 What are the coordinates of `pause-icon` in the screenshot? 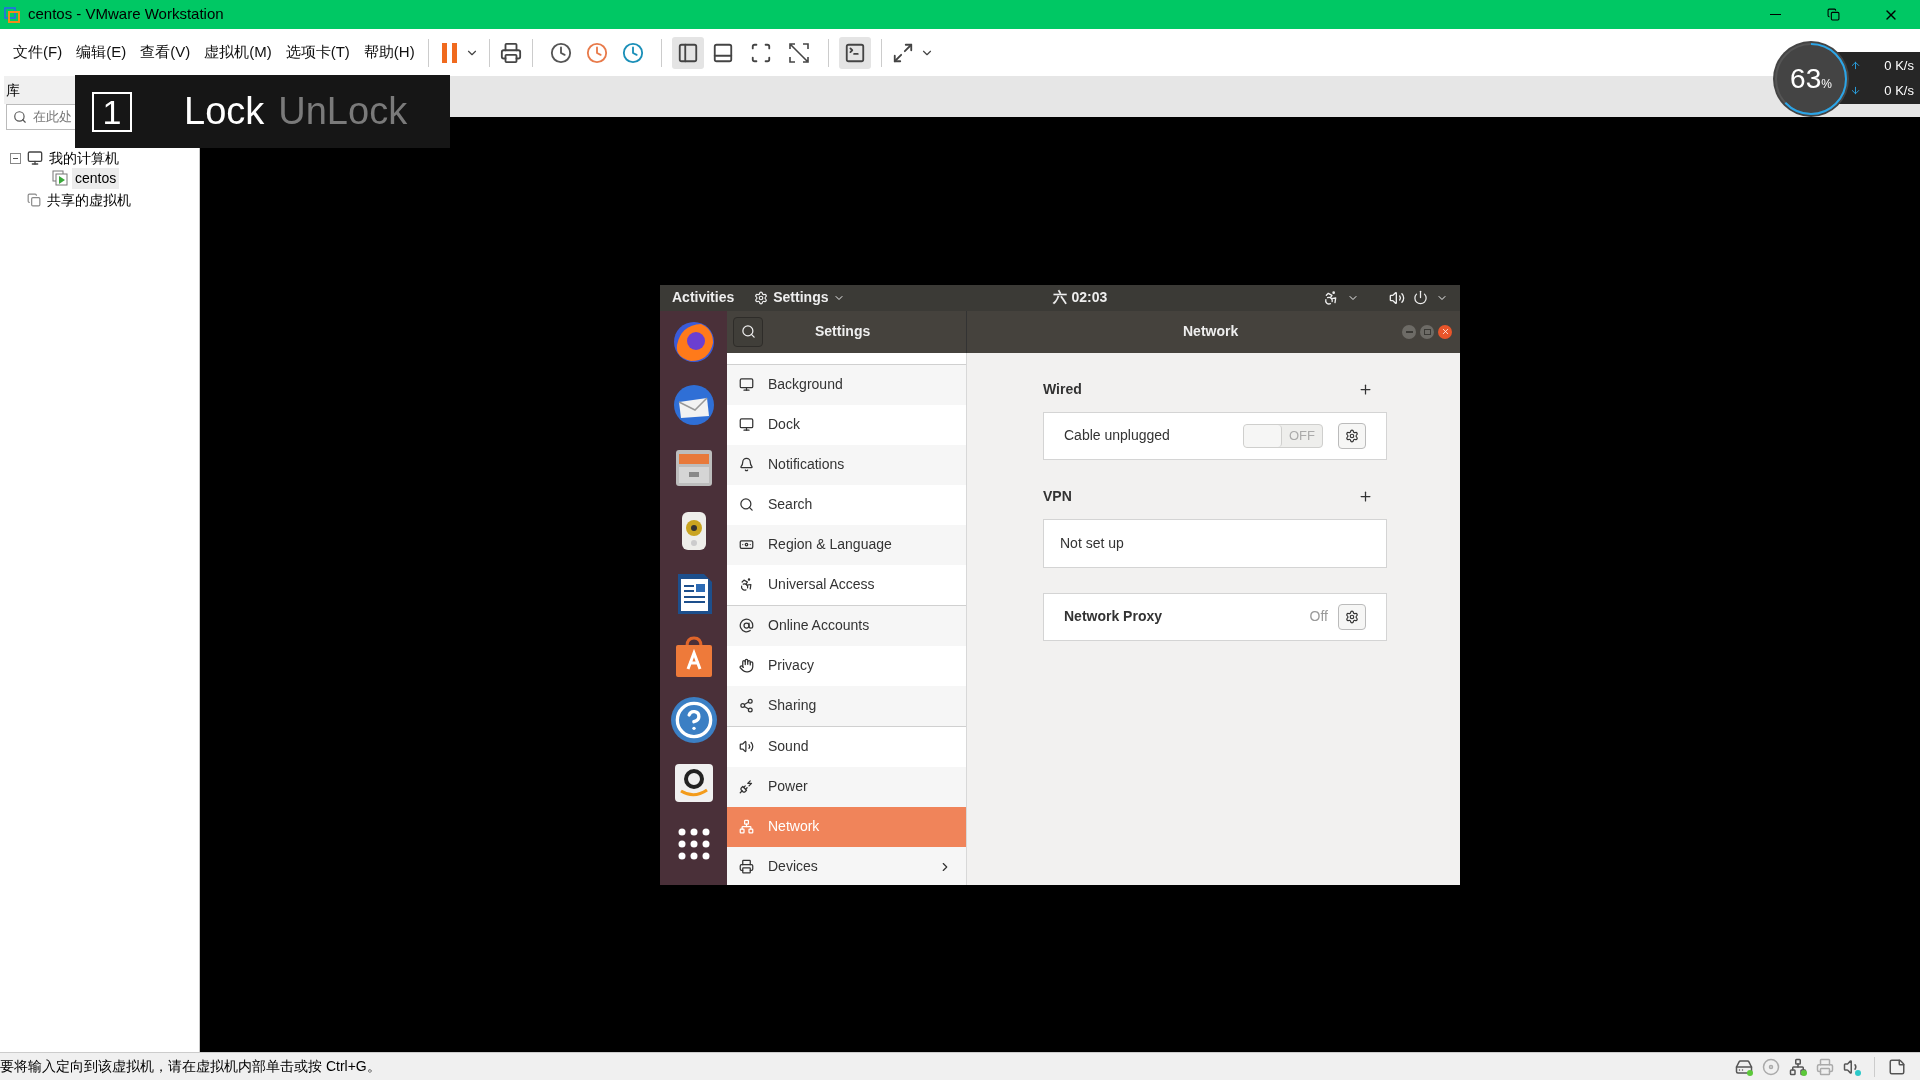 It's located at (449, 52).